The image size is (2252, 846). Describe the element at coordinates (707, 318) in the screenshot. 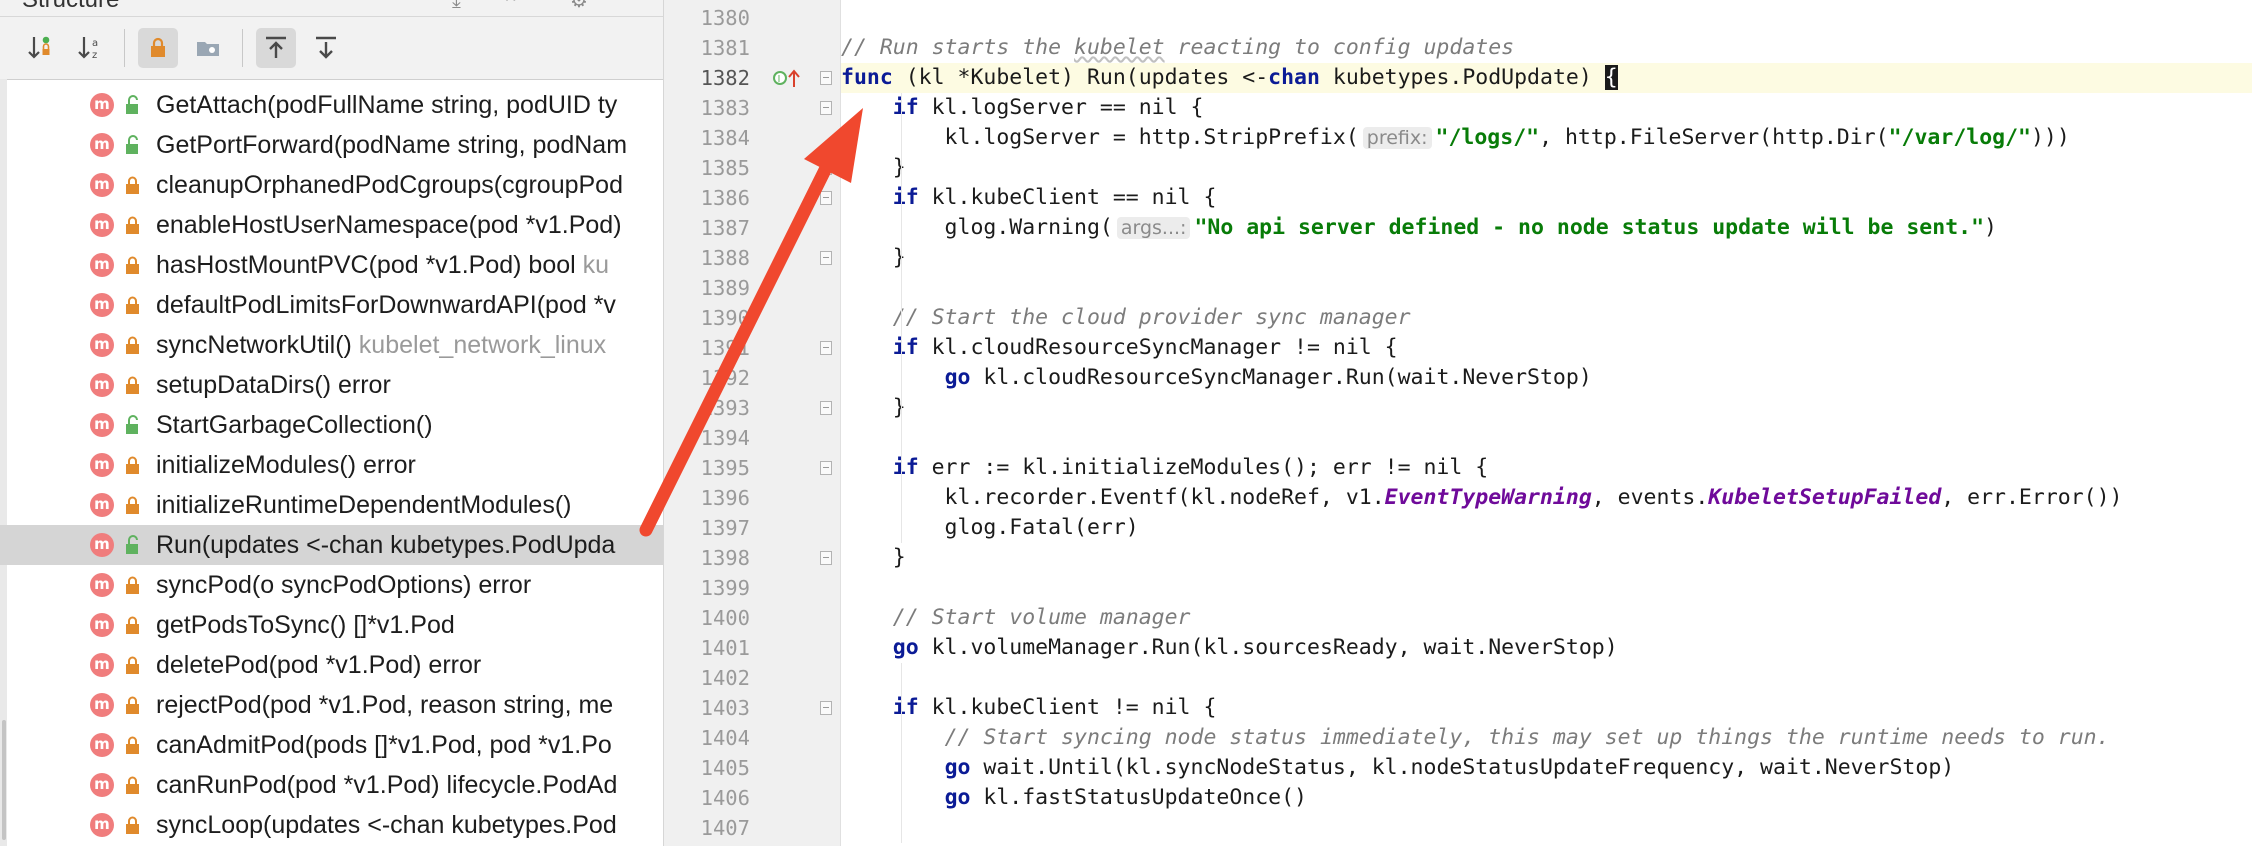

I see `line-number: 1390` at that location.